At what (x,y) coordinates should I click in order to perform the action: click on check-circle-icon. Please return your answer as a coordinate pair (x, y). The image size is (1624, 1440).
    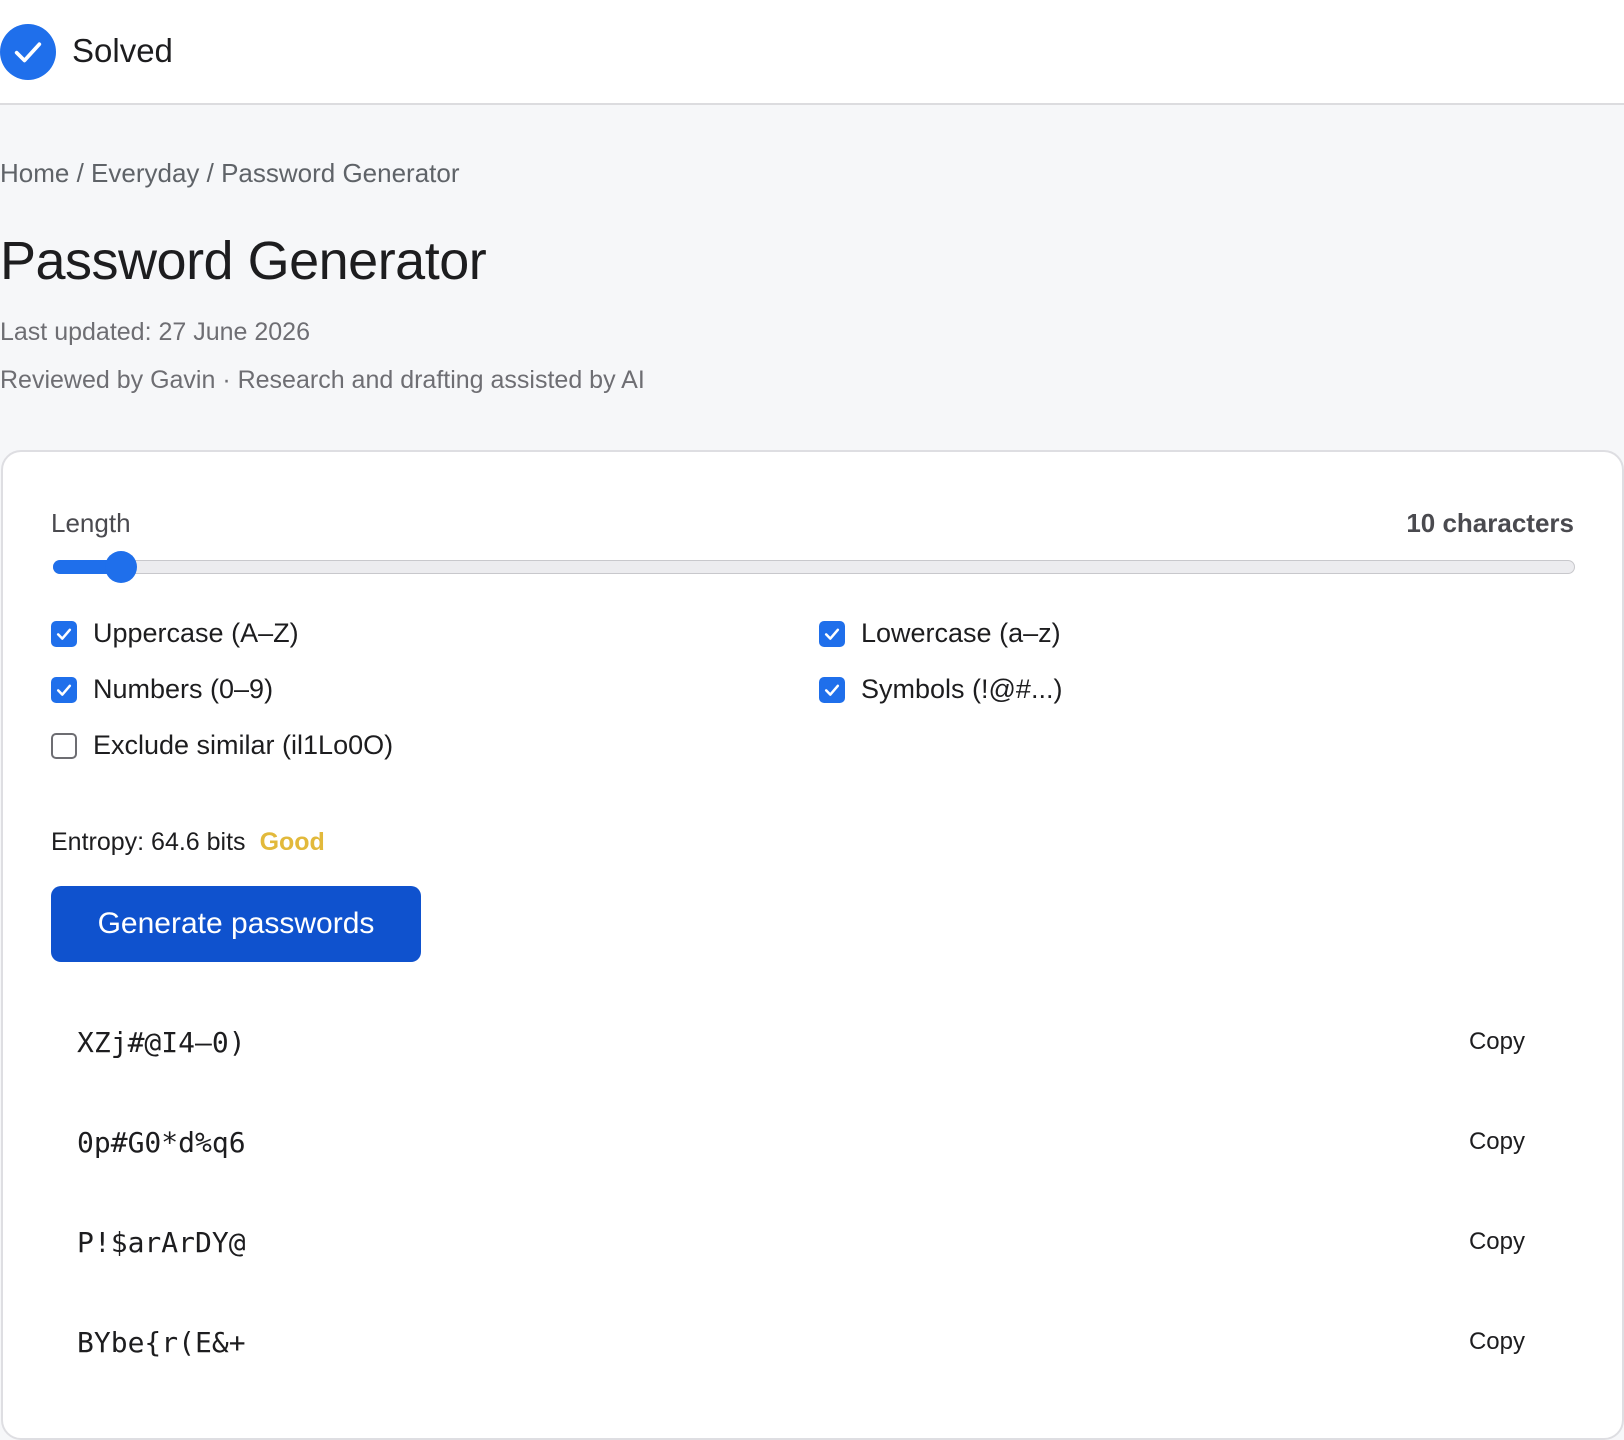
    Looking at the image, I should click on (28, 52).